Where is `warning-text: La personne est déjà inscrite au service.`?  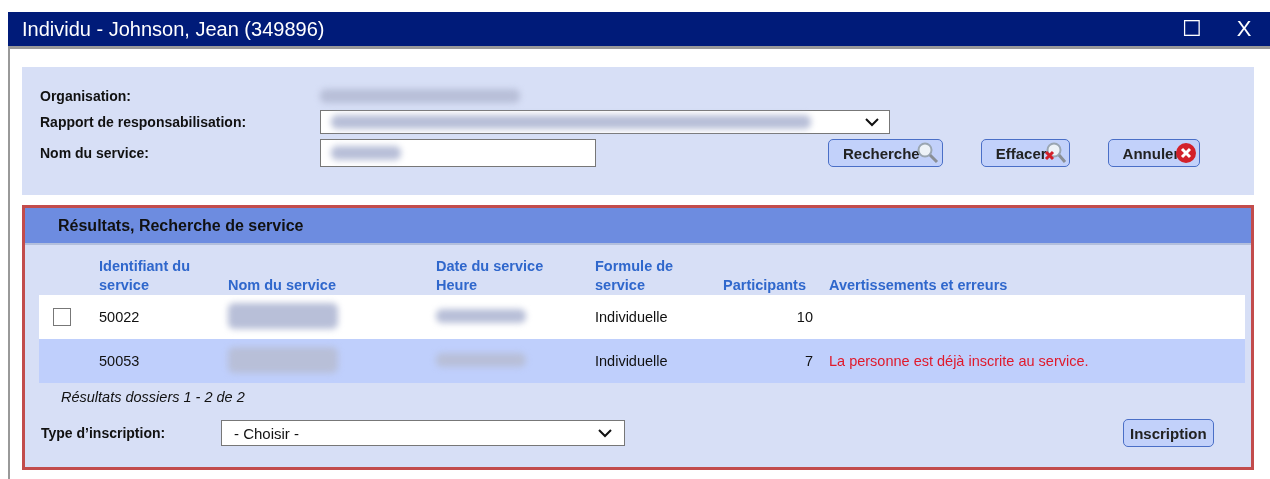
warning-text: La personne est déjà inscrite au service. is located at coordinates (959, 361).